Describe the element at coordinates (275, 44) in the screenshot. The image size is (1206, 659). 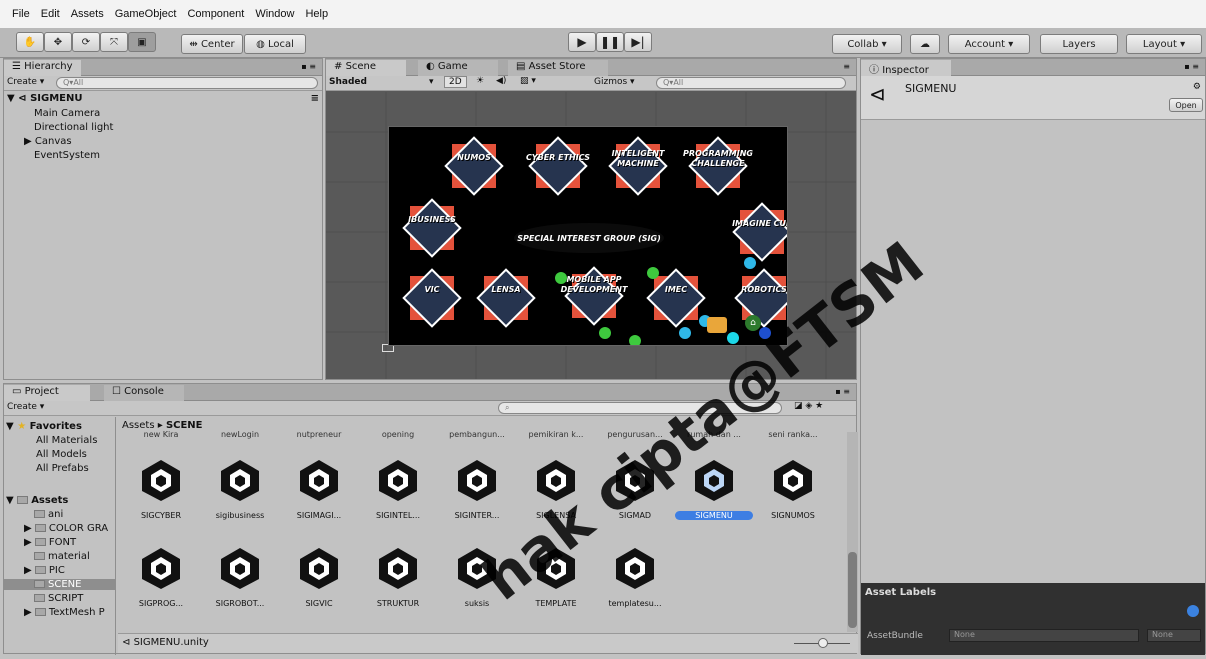
I see `pivot-local-button: ◍ Local` at that location.